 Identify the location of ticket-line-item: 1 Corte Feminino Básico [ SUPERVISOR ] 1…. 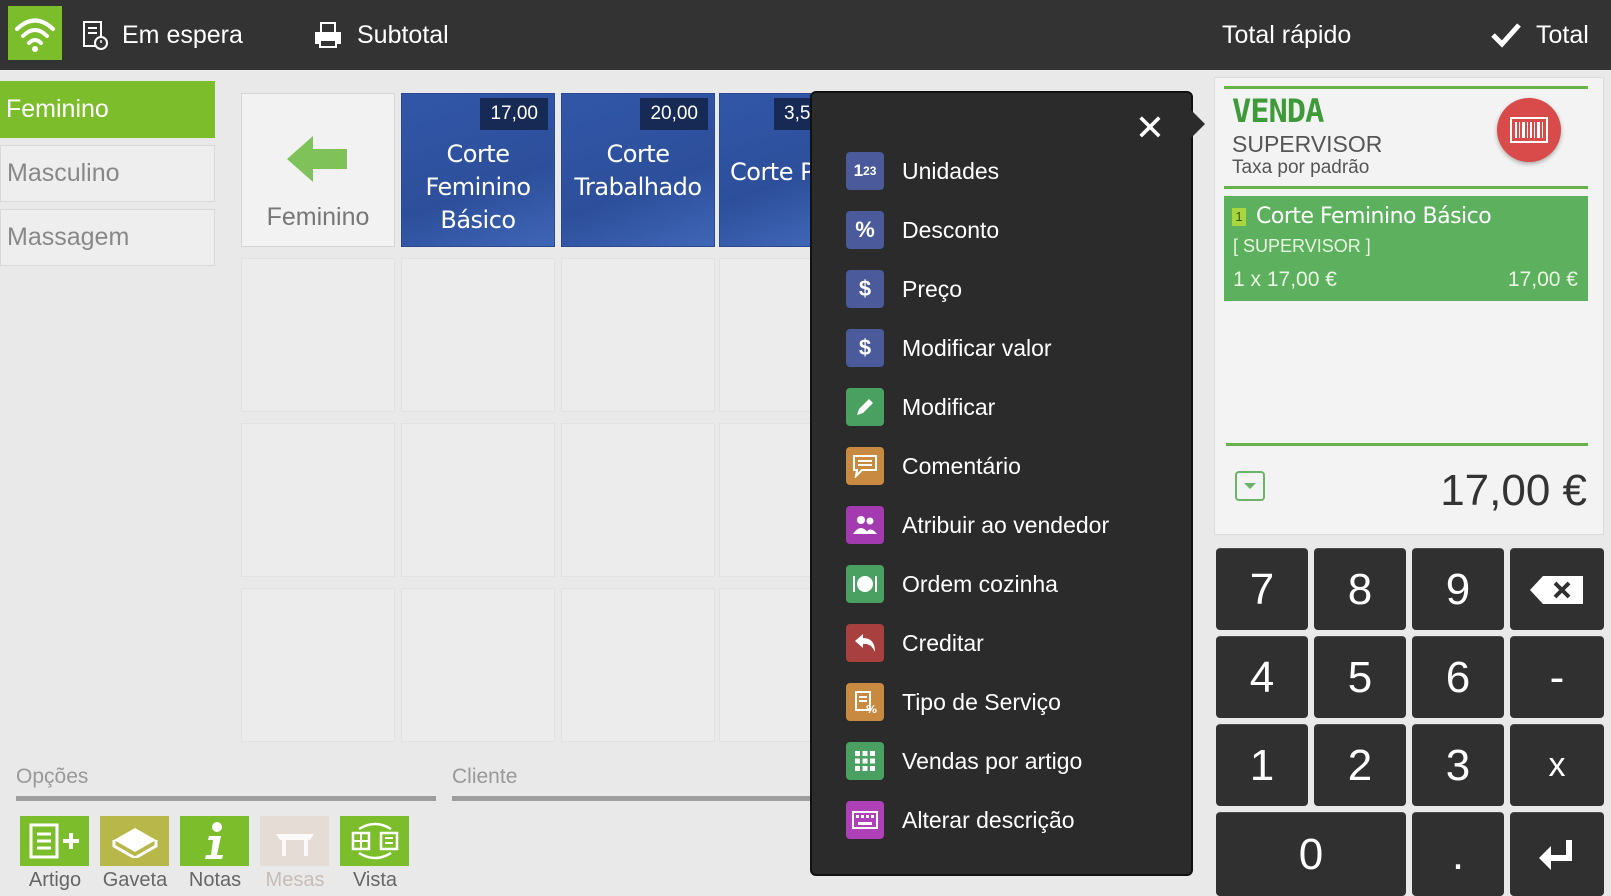
(1406, 248).